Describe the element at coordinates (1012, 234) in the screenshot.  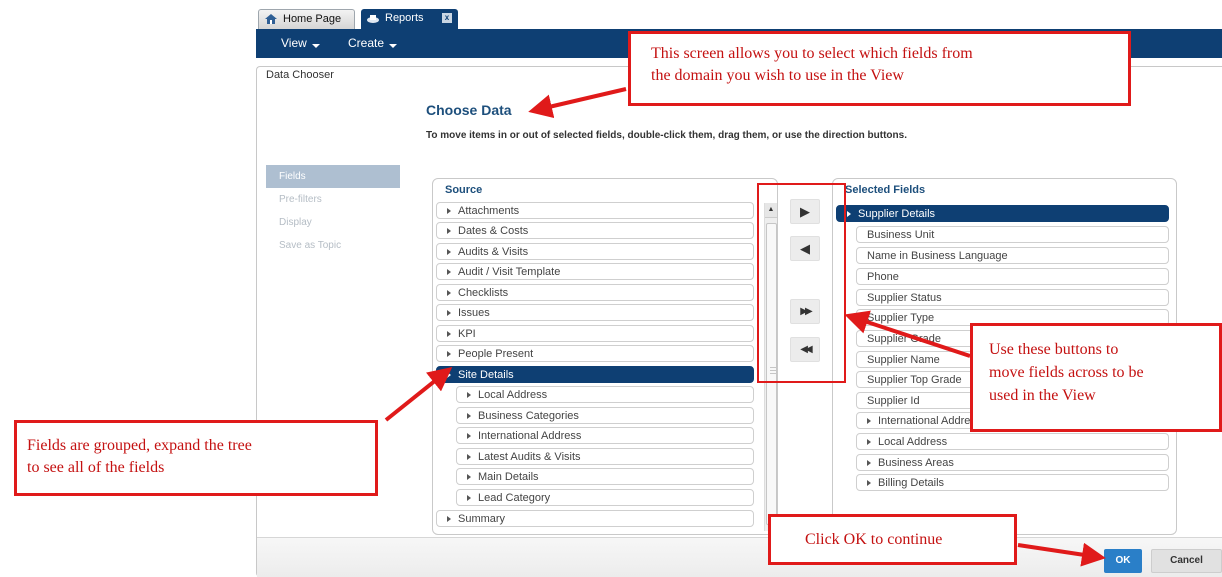
I see `selected-field-business-unit: Business Unit` at that location.